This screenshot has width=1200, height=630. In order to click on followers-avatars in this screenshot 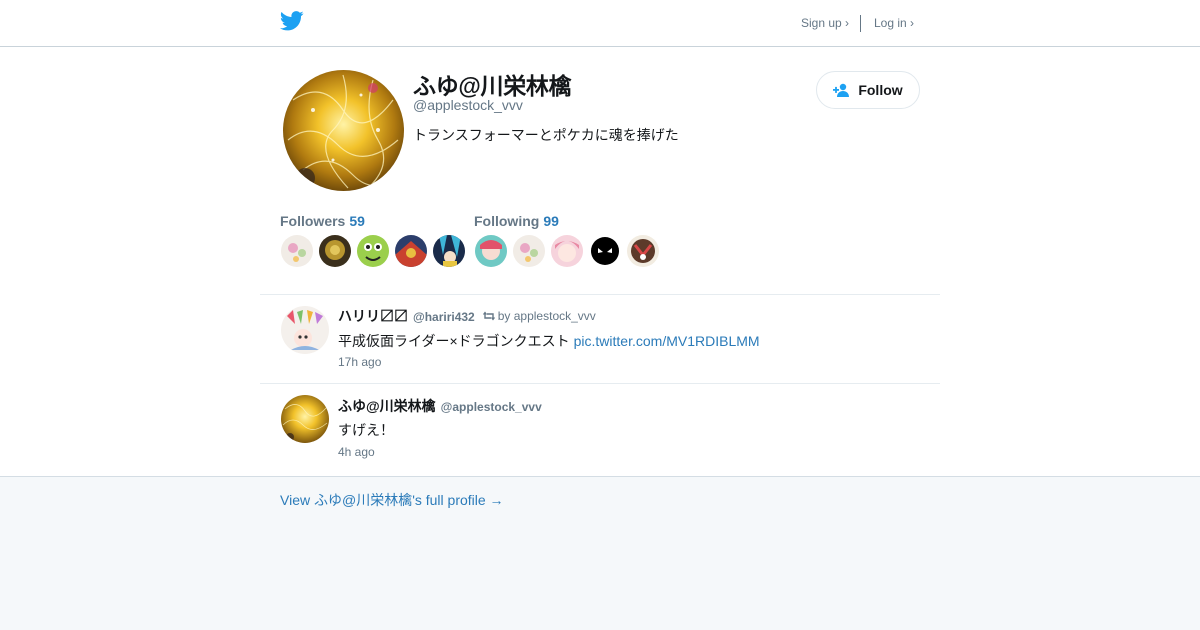, I will do `click(373, 251)`.